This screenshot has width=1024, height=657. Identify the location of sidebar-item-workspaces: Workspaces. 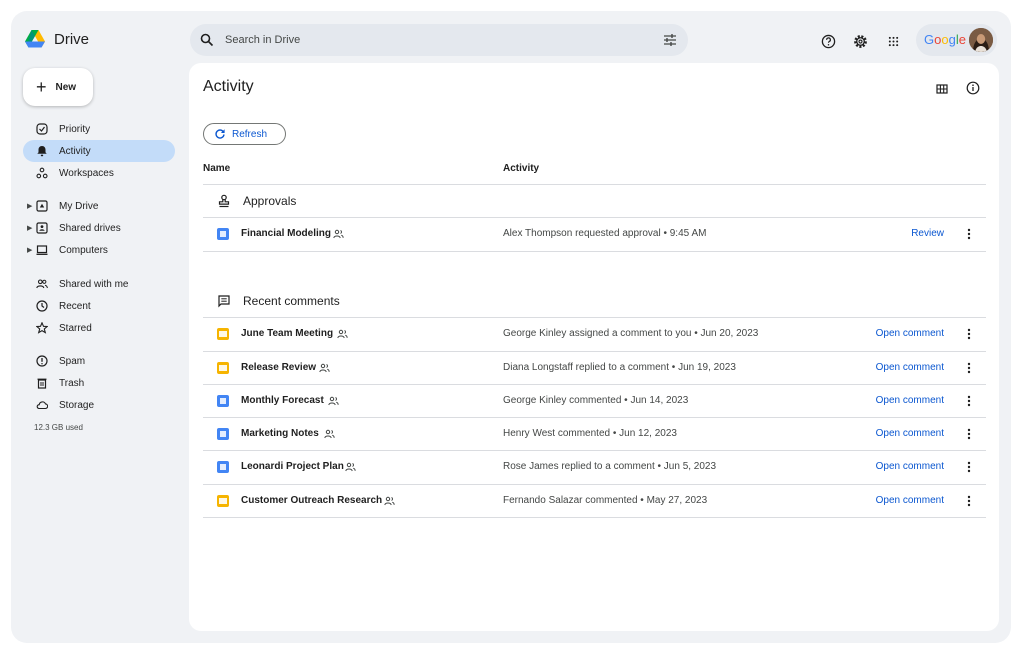
(99, 173).